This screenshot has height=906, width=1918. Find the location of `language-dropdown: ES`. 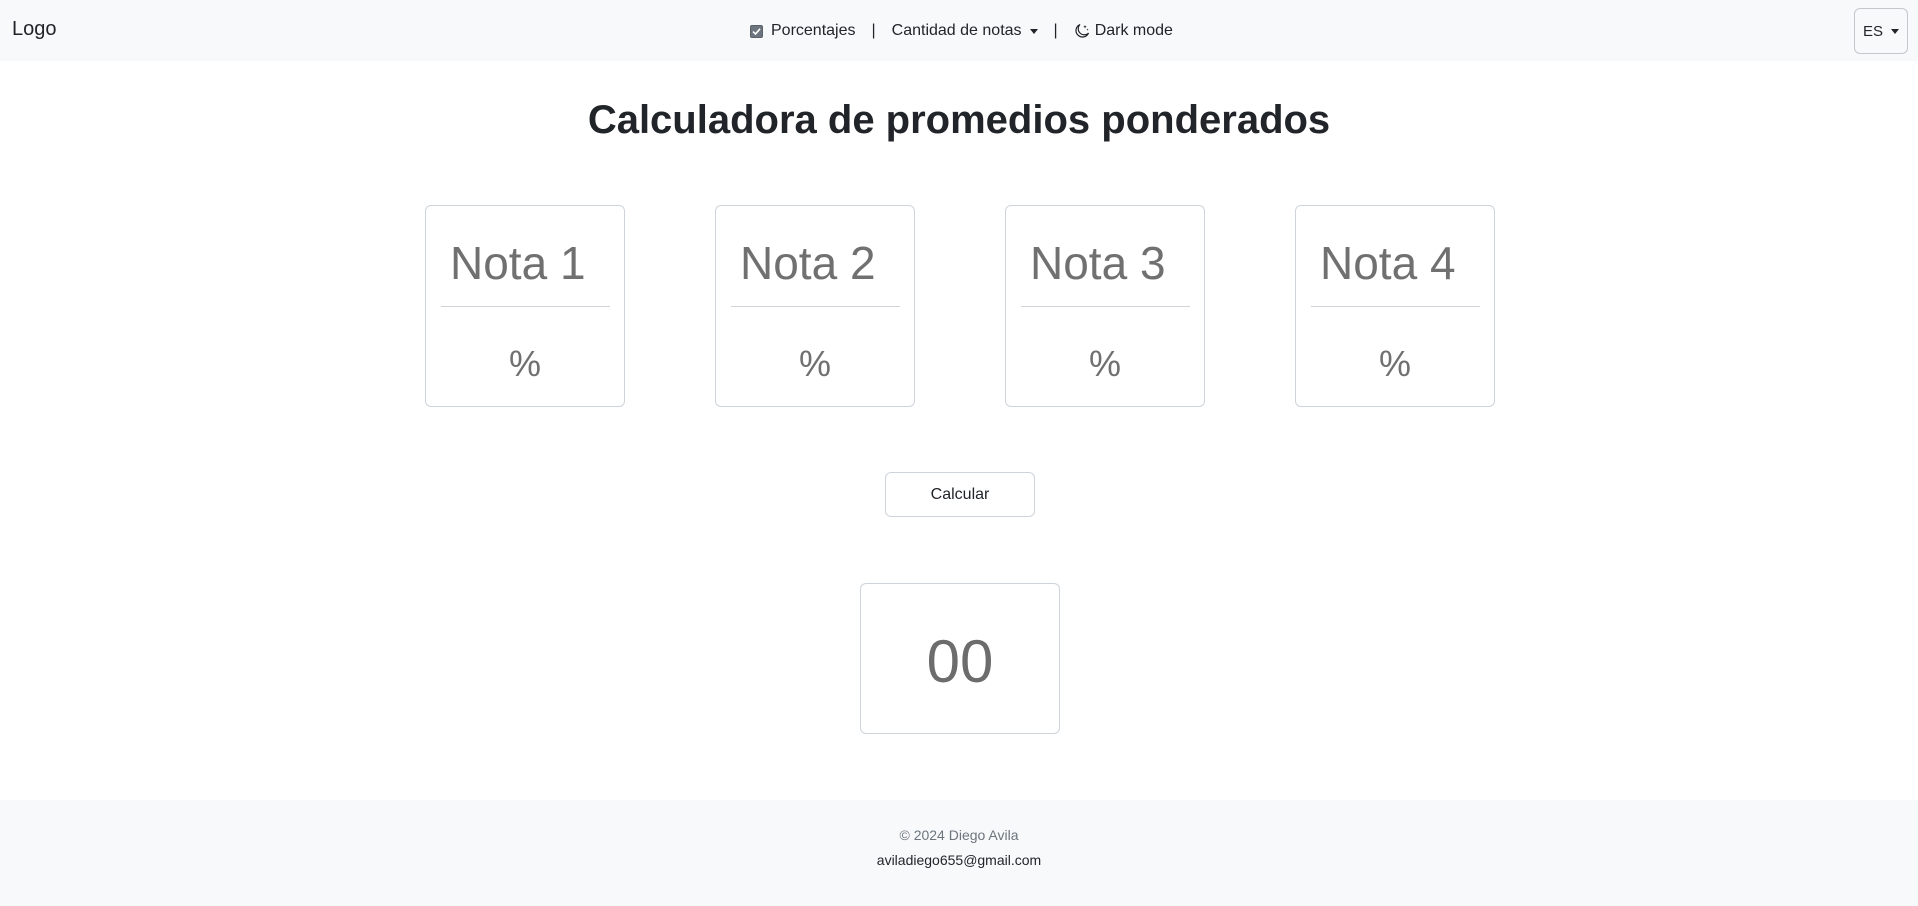

language-dropdown: ES is located at coordinates (1881, 31).